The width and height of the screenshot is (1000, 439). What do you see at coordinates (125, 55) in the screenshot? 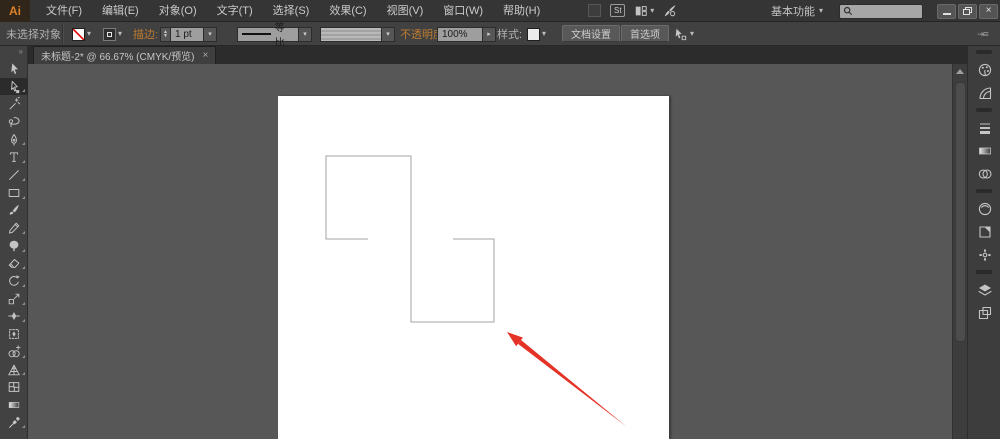
I see `document-tab: 未标题-2* @ 66.67% (CMYK/预览) ×` at bounding box center [125, 55].